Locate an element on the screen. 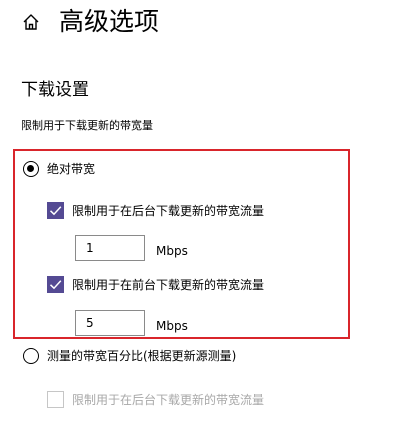 Image resolution: width=406 pixels, height=421 pixels. radio-measured-bandwidth is located at coordinates (31, 356).